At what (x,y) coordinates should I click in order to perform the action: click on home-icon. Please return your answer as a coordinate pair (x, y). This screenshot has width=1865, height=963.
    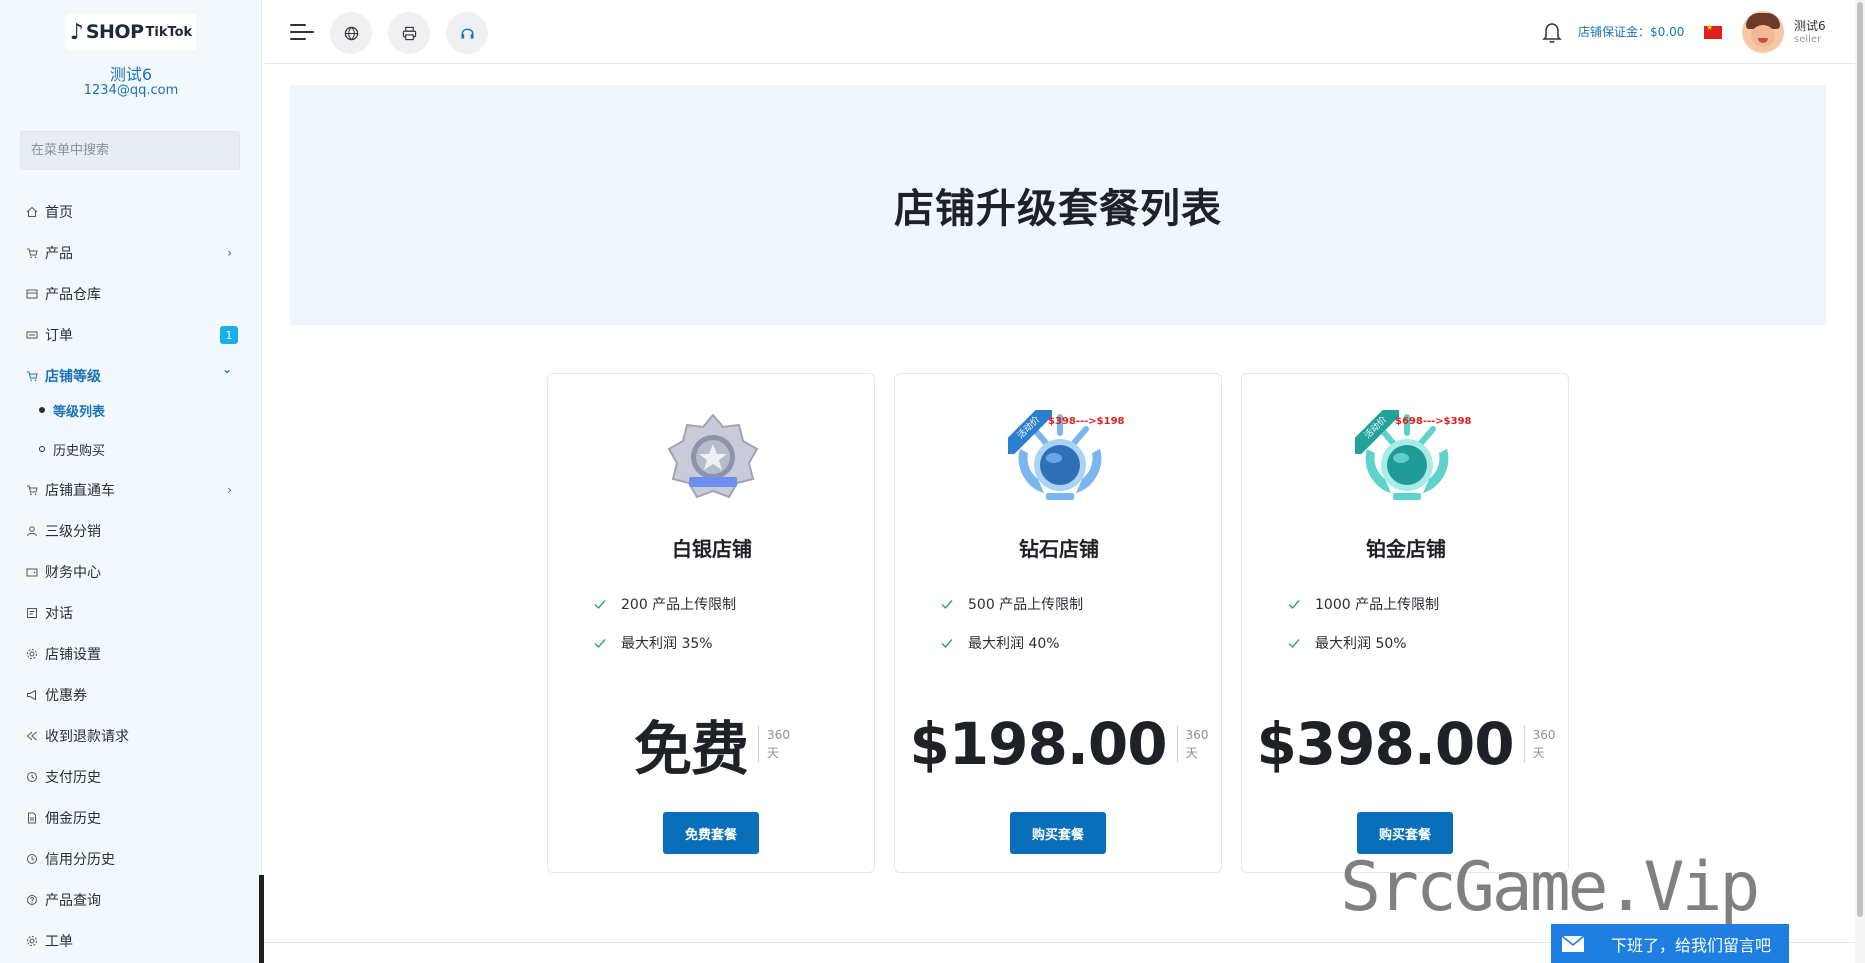
    Looking at the image, I should click on (32, 212).